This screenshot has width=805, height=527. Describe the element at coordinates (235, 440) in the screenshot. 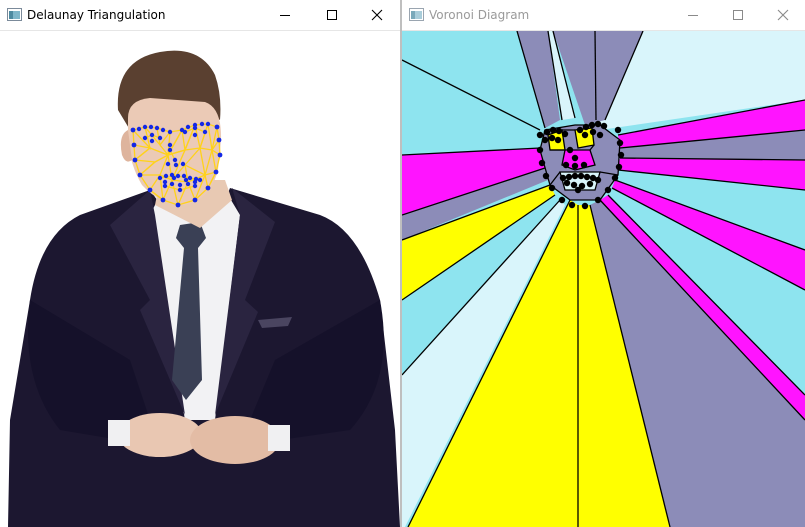

I see `hand-right` at that location.